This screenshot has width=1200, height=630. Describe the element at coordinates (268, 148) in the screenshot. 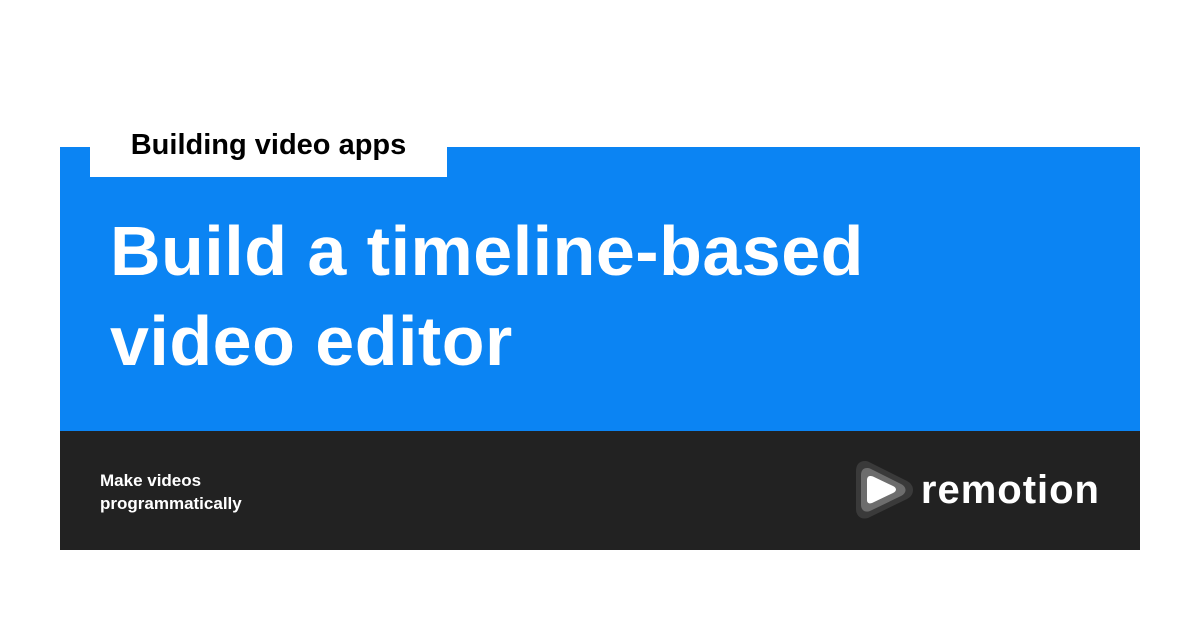

I see `category-tag: Building video apps` at that location.